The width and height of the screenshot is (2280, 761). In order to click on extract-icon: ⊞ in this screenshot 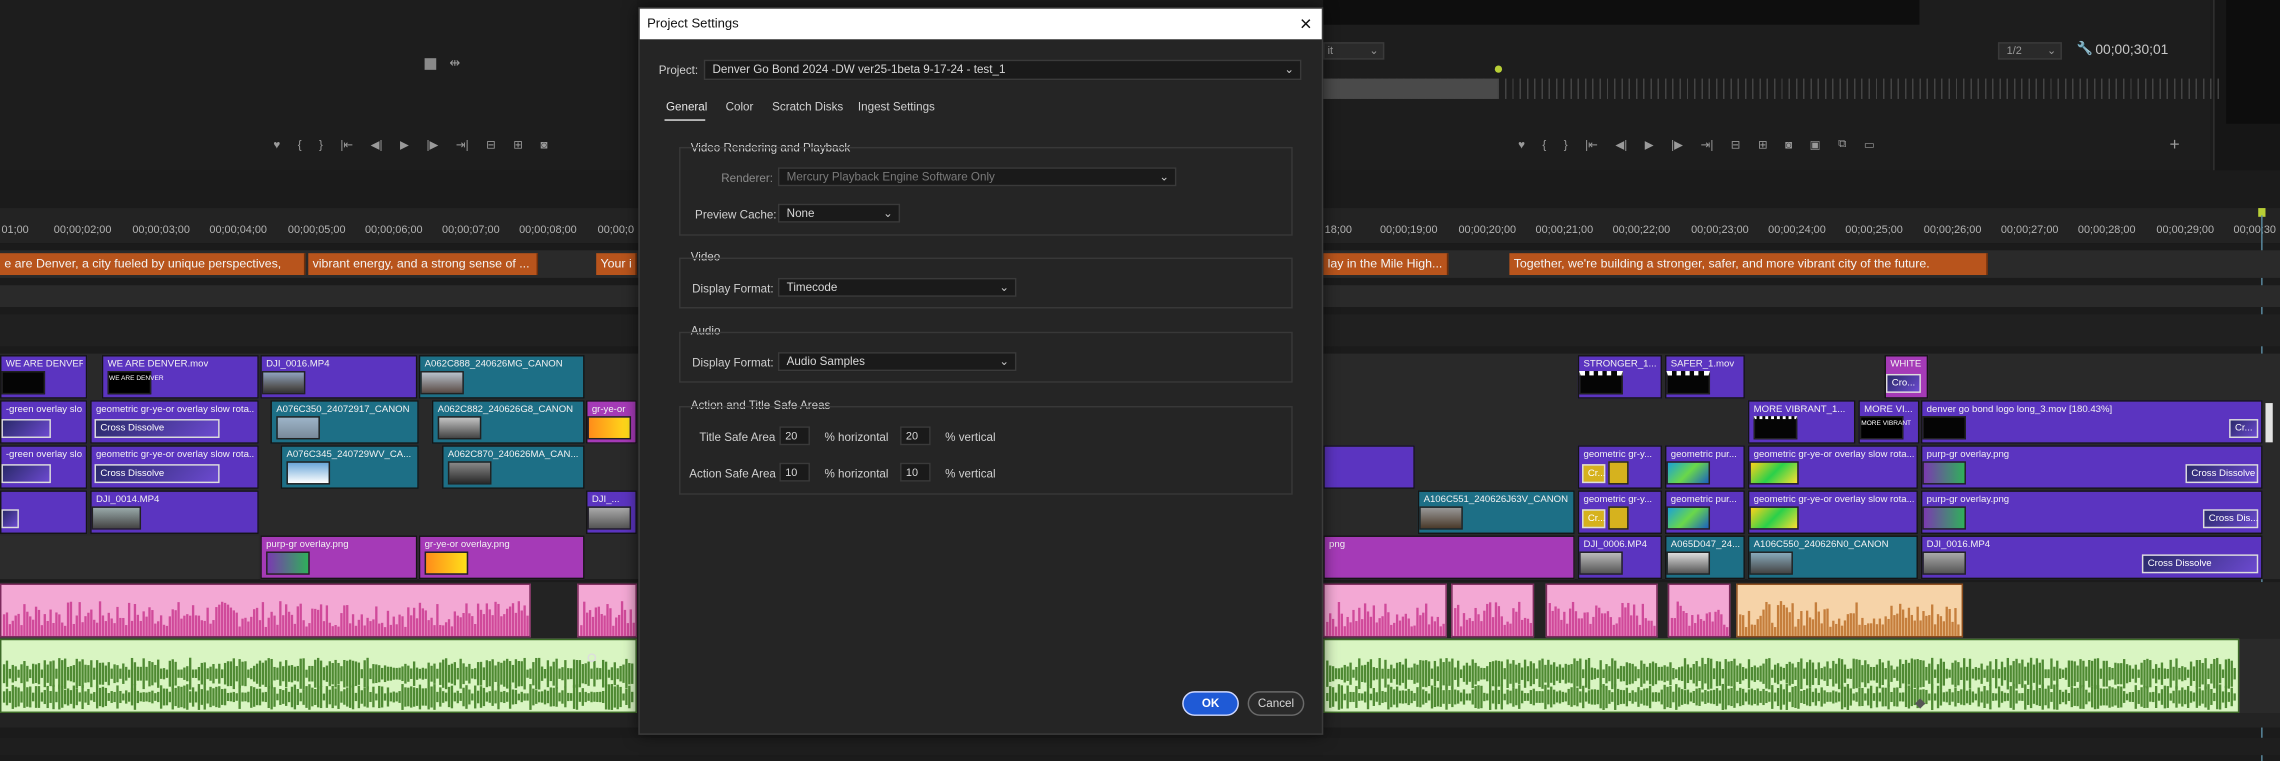, I will do `click(1763, 144)`.